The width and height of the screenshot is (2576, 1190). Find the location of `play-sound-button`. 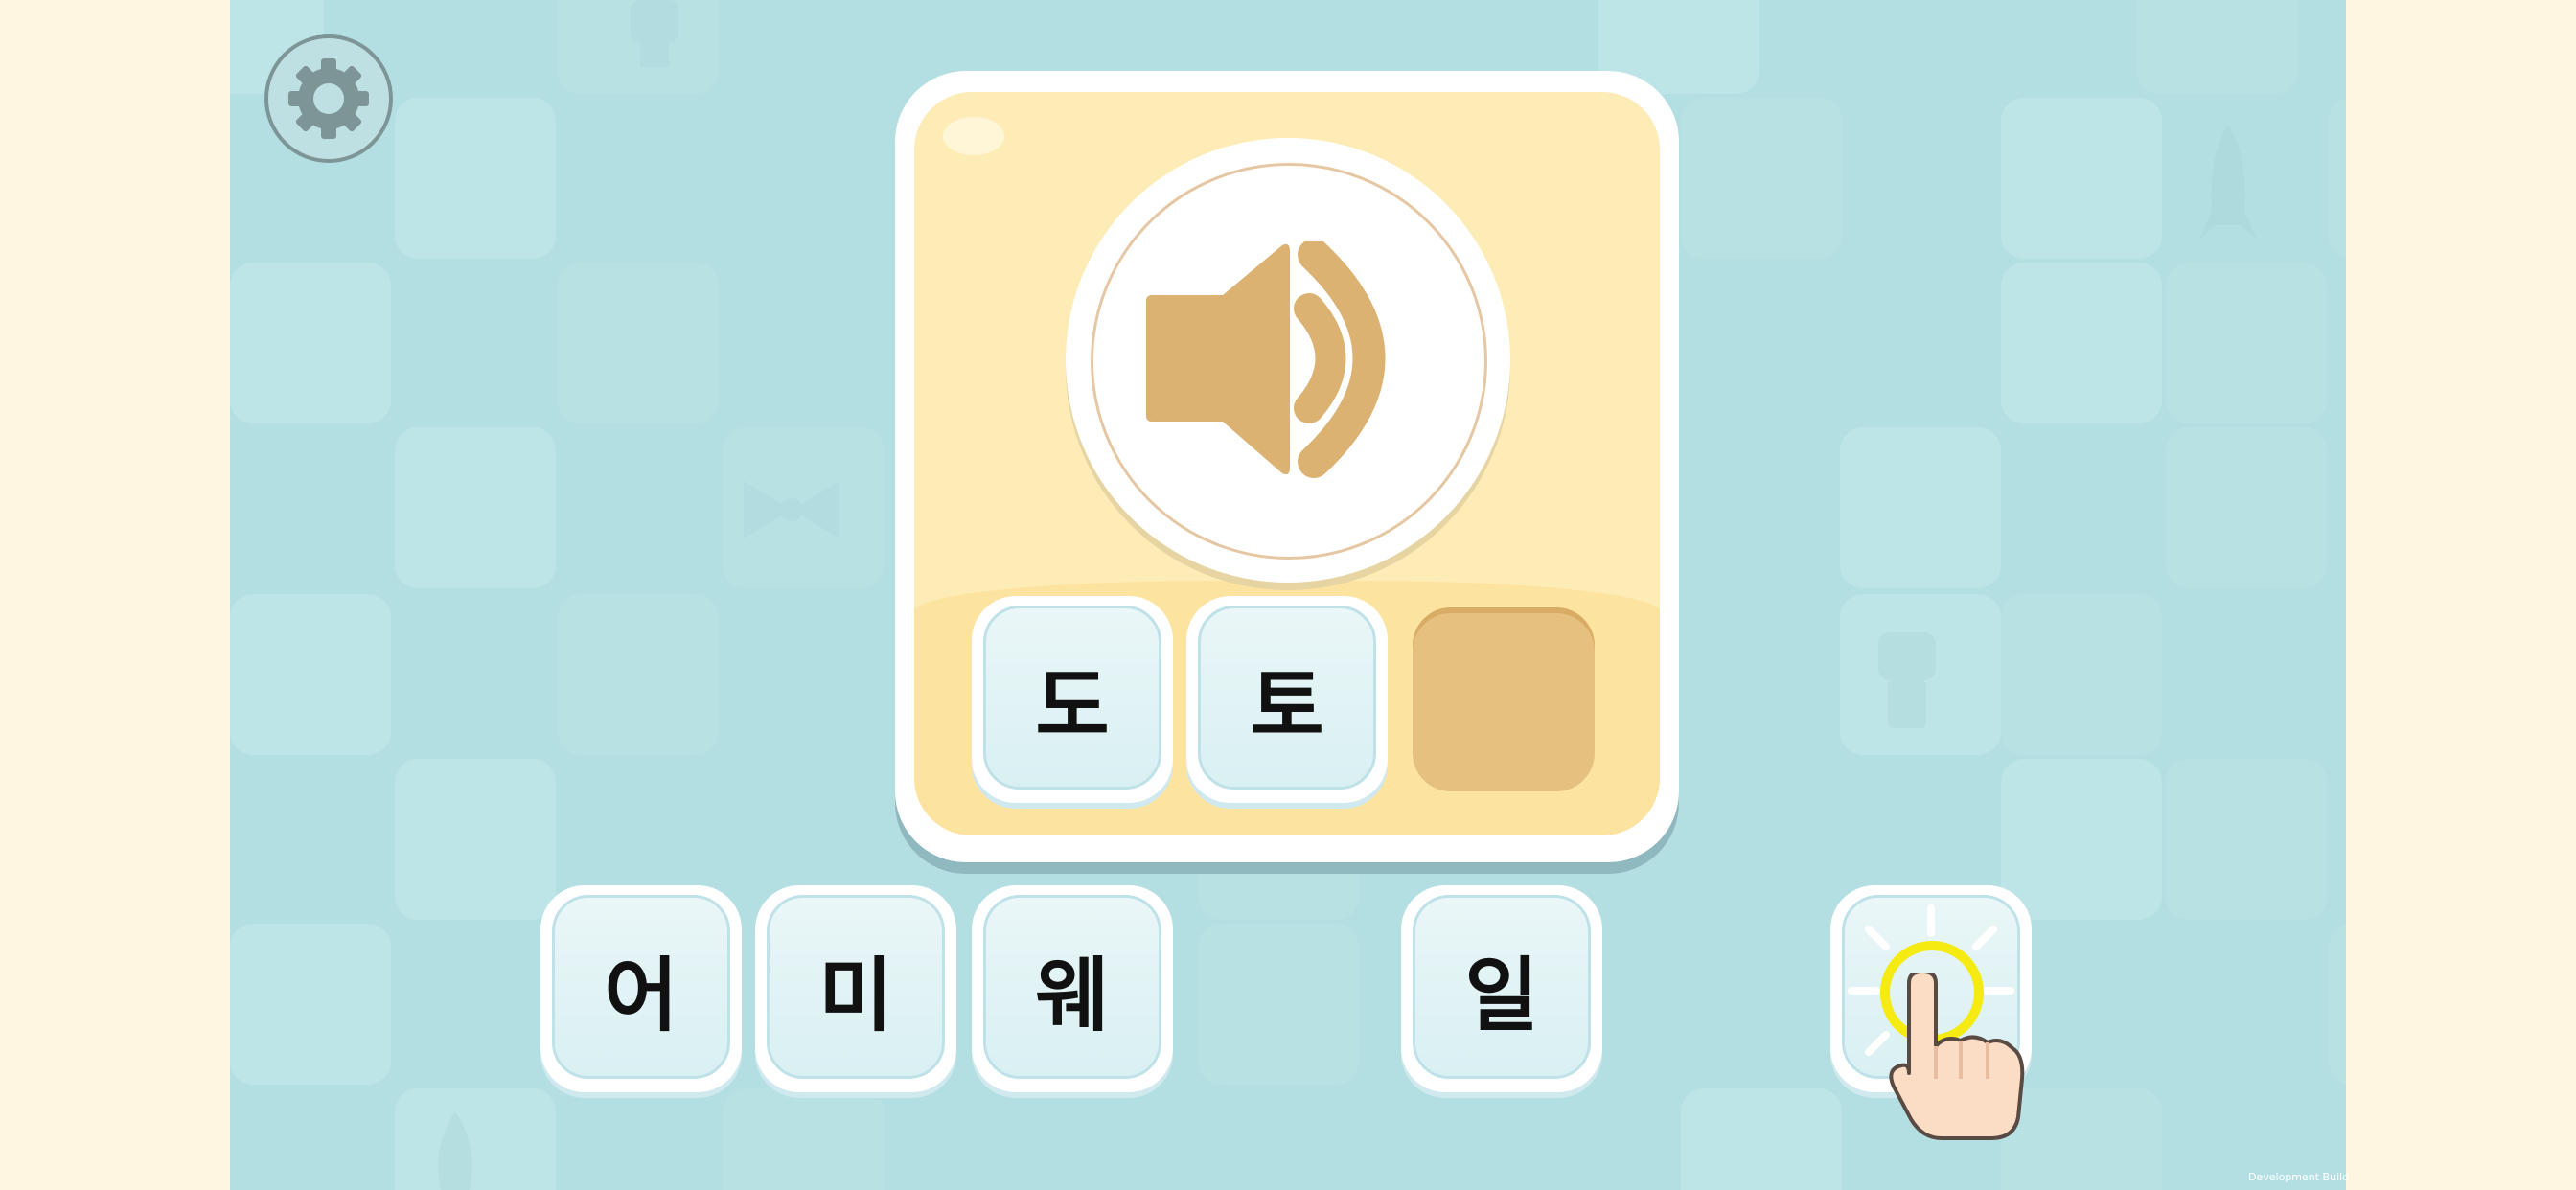

play-sound-button is located at coordinates (1288, 360).